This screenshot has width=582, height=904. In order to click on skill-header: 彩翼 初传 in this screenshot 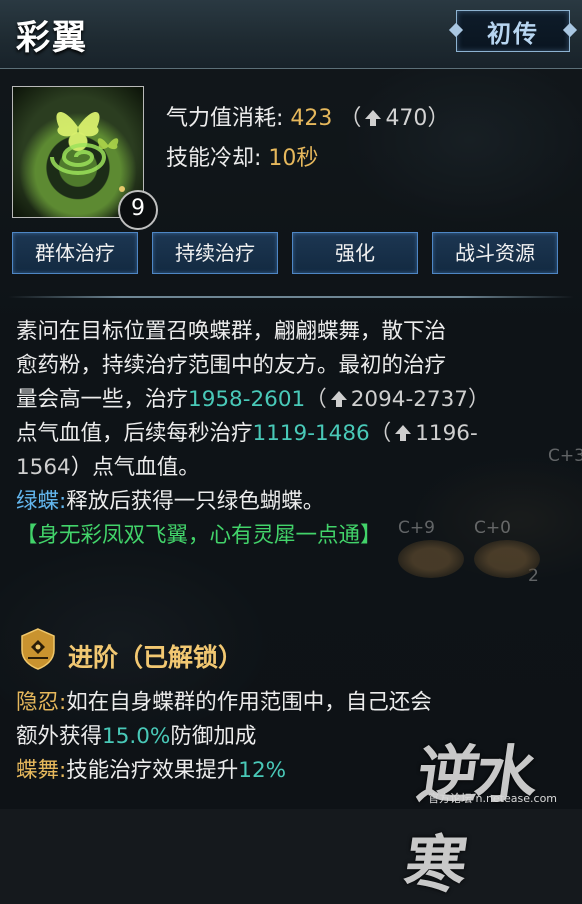, I will do `click(291, 34)`.